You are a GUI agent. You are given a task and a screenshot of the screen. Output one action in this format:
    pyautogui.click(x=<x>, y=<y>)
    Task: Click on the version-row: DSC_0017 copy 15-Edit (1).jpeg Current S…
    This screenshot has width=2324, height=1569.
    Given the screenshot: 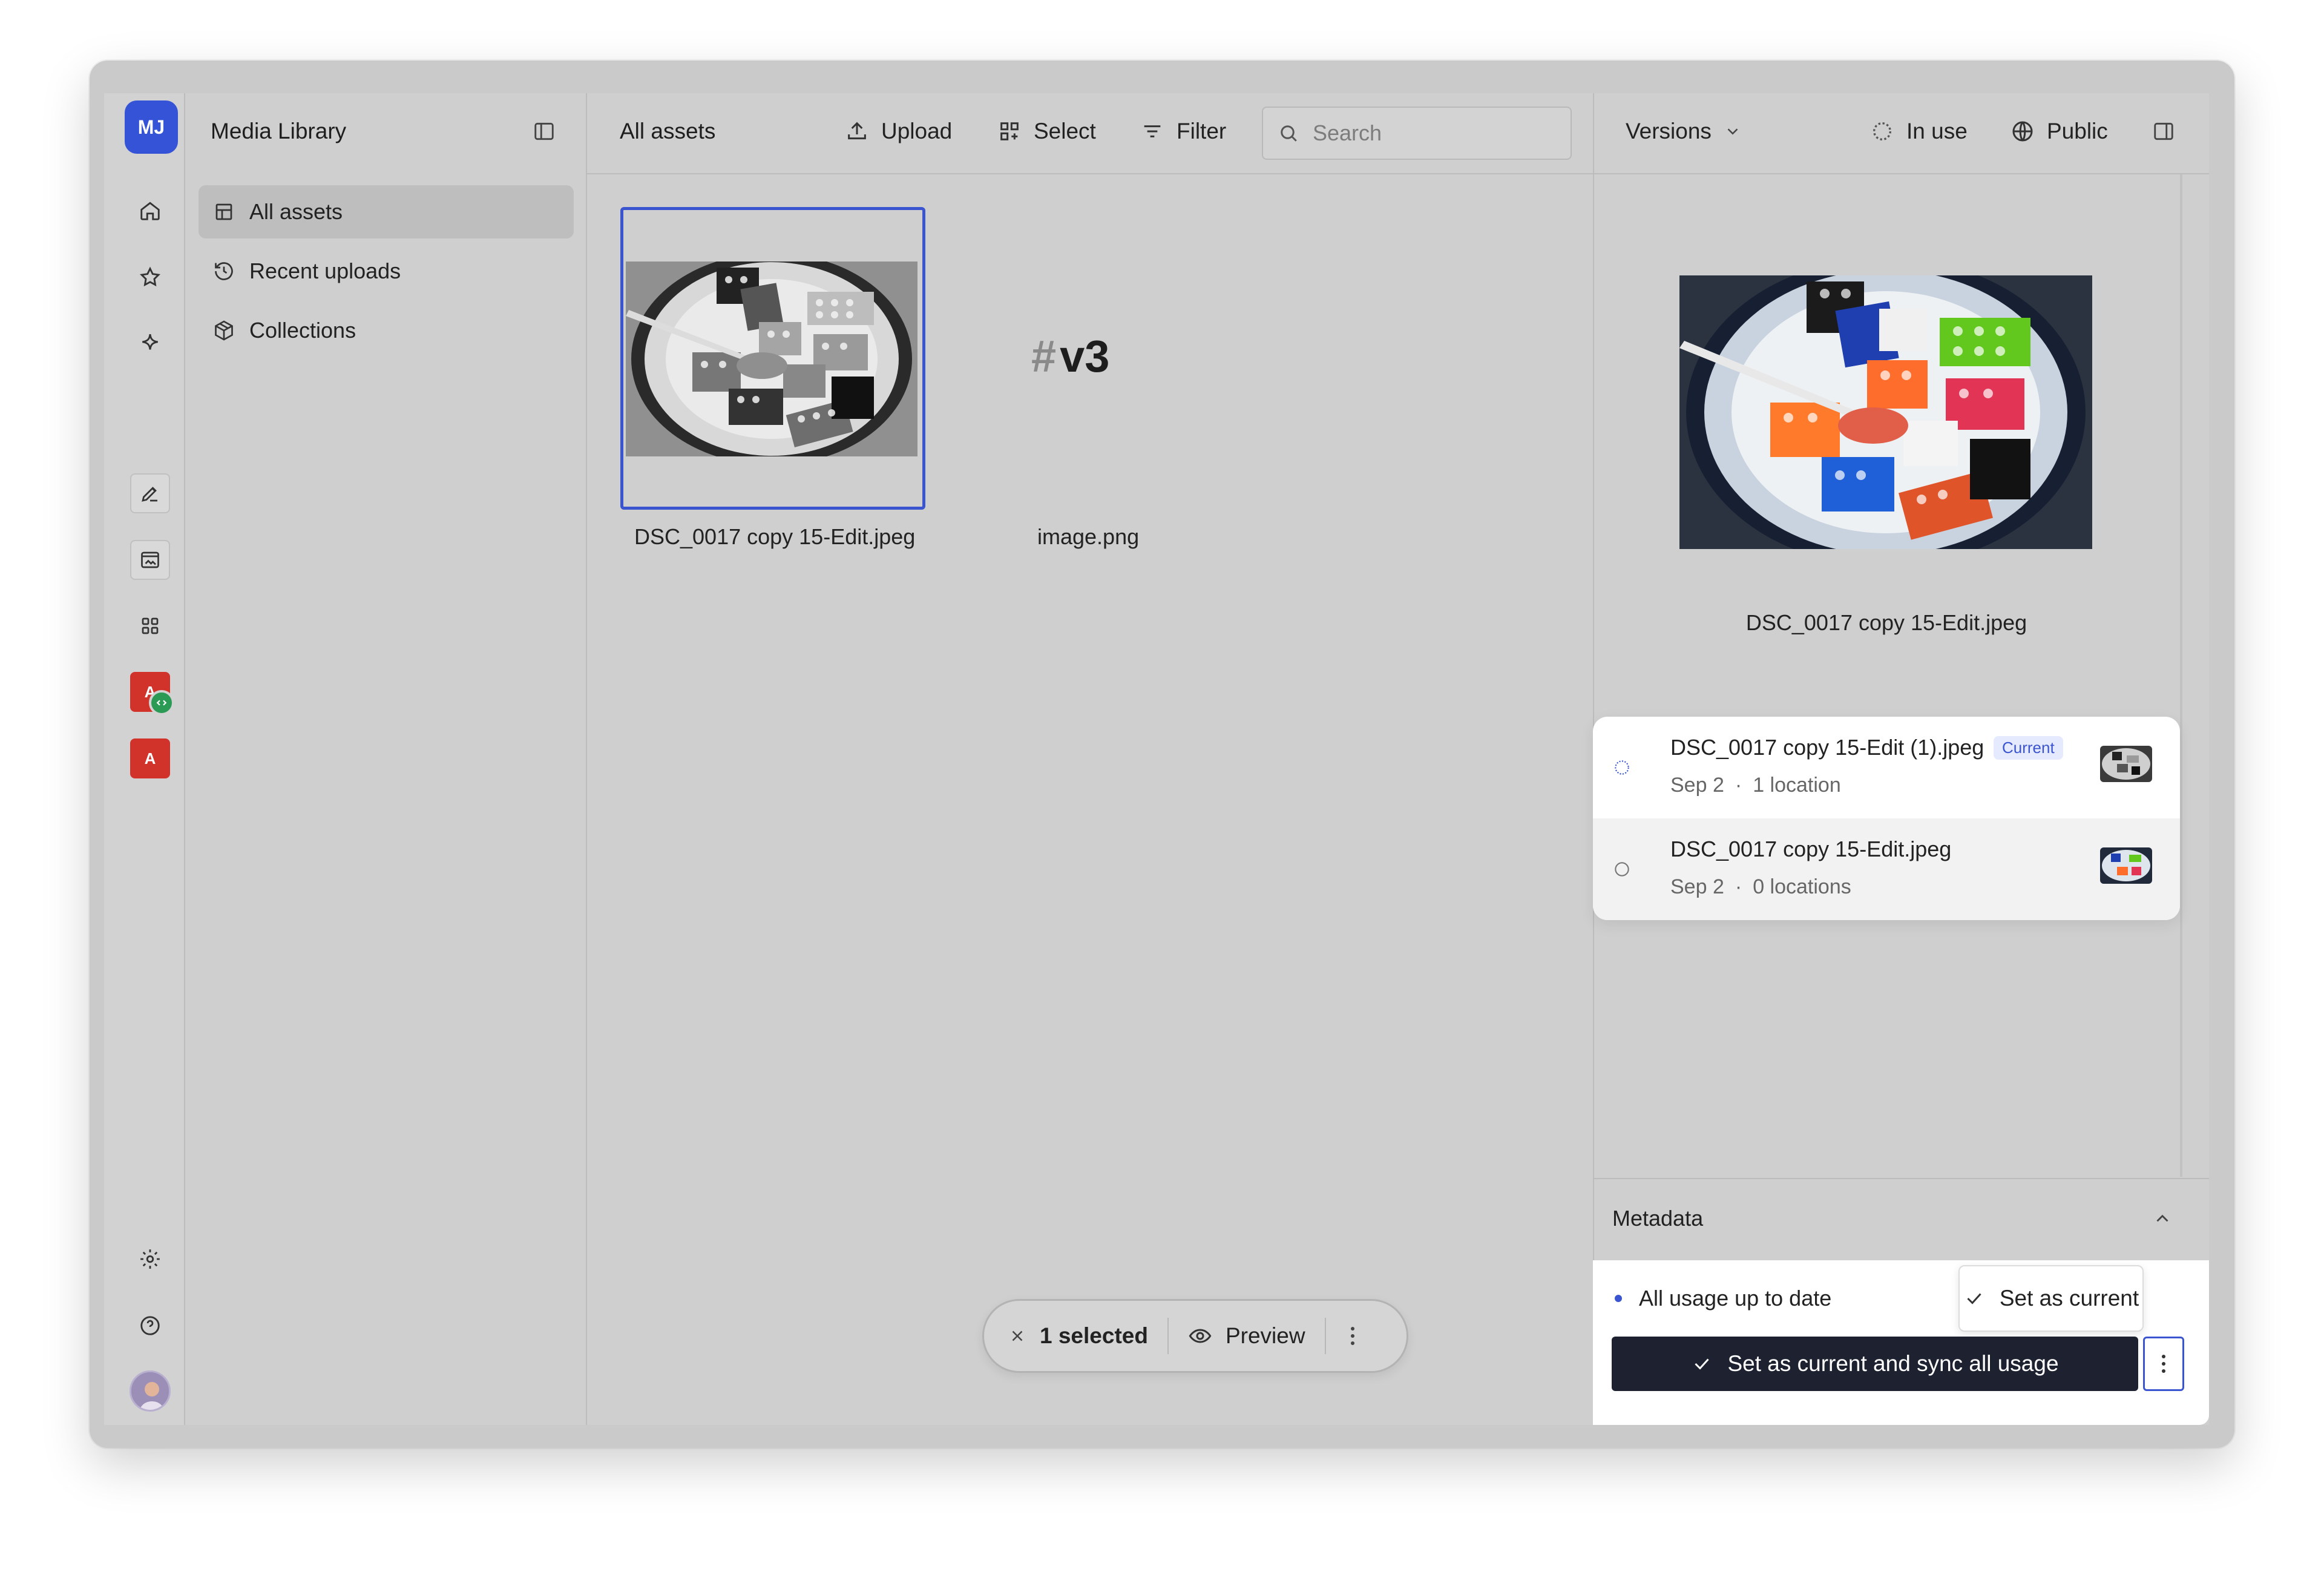 What is the action you would take?
    pyautogui.click(x=1886, y=767)
    